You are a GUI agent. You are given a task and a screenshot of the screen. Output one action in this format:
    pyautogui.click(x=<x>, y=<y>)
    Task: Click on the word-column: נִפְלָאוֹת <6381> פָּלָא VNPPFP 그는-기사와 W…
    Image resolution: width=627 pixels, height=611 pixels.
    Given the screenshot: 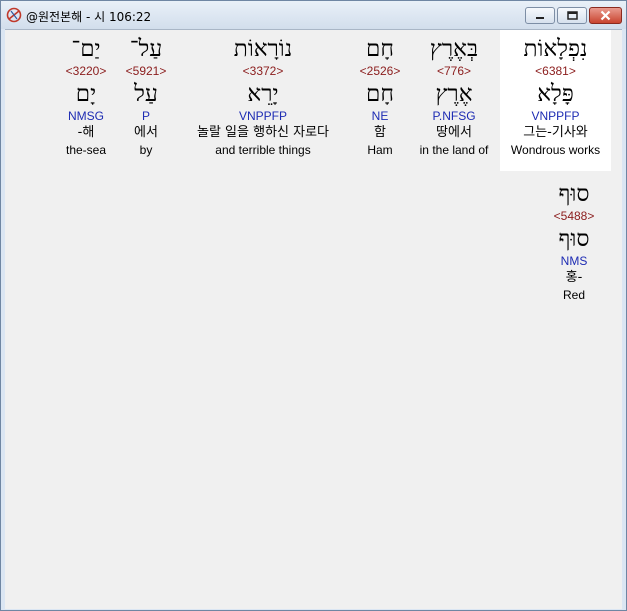 What is the action you would take?
    pyautogui.click(x=555, y=100)
    